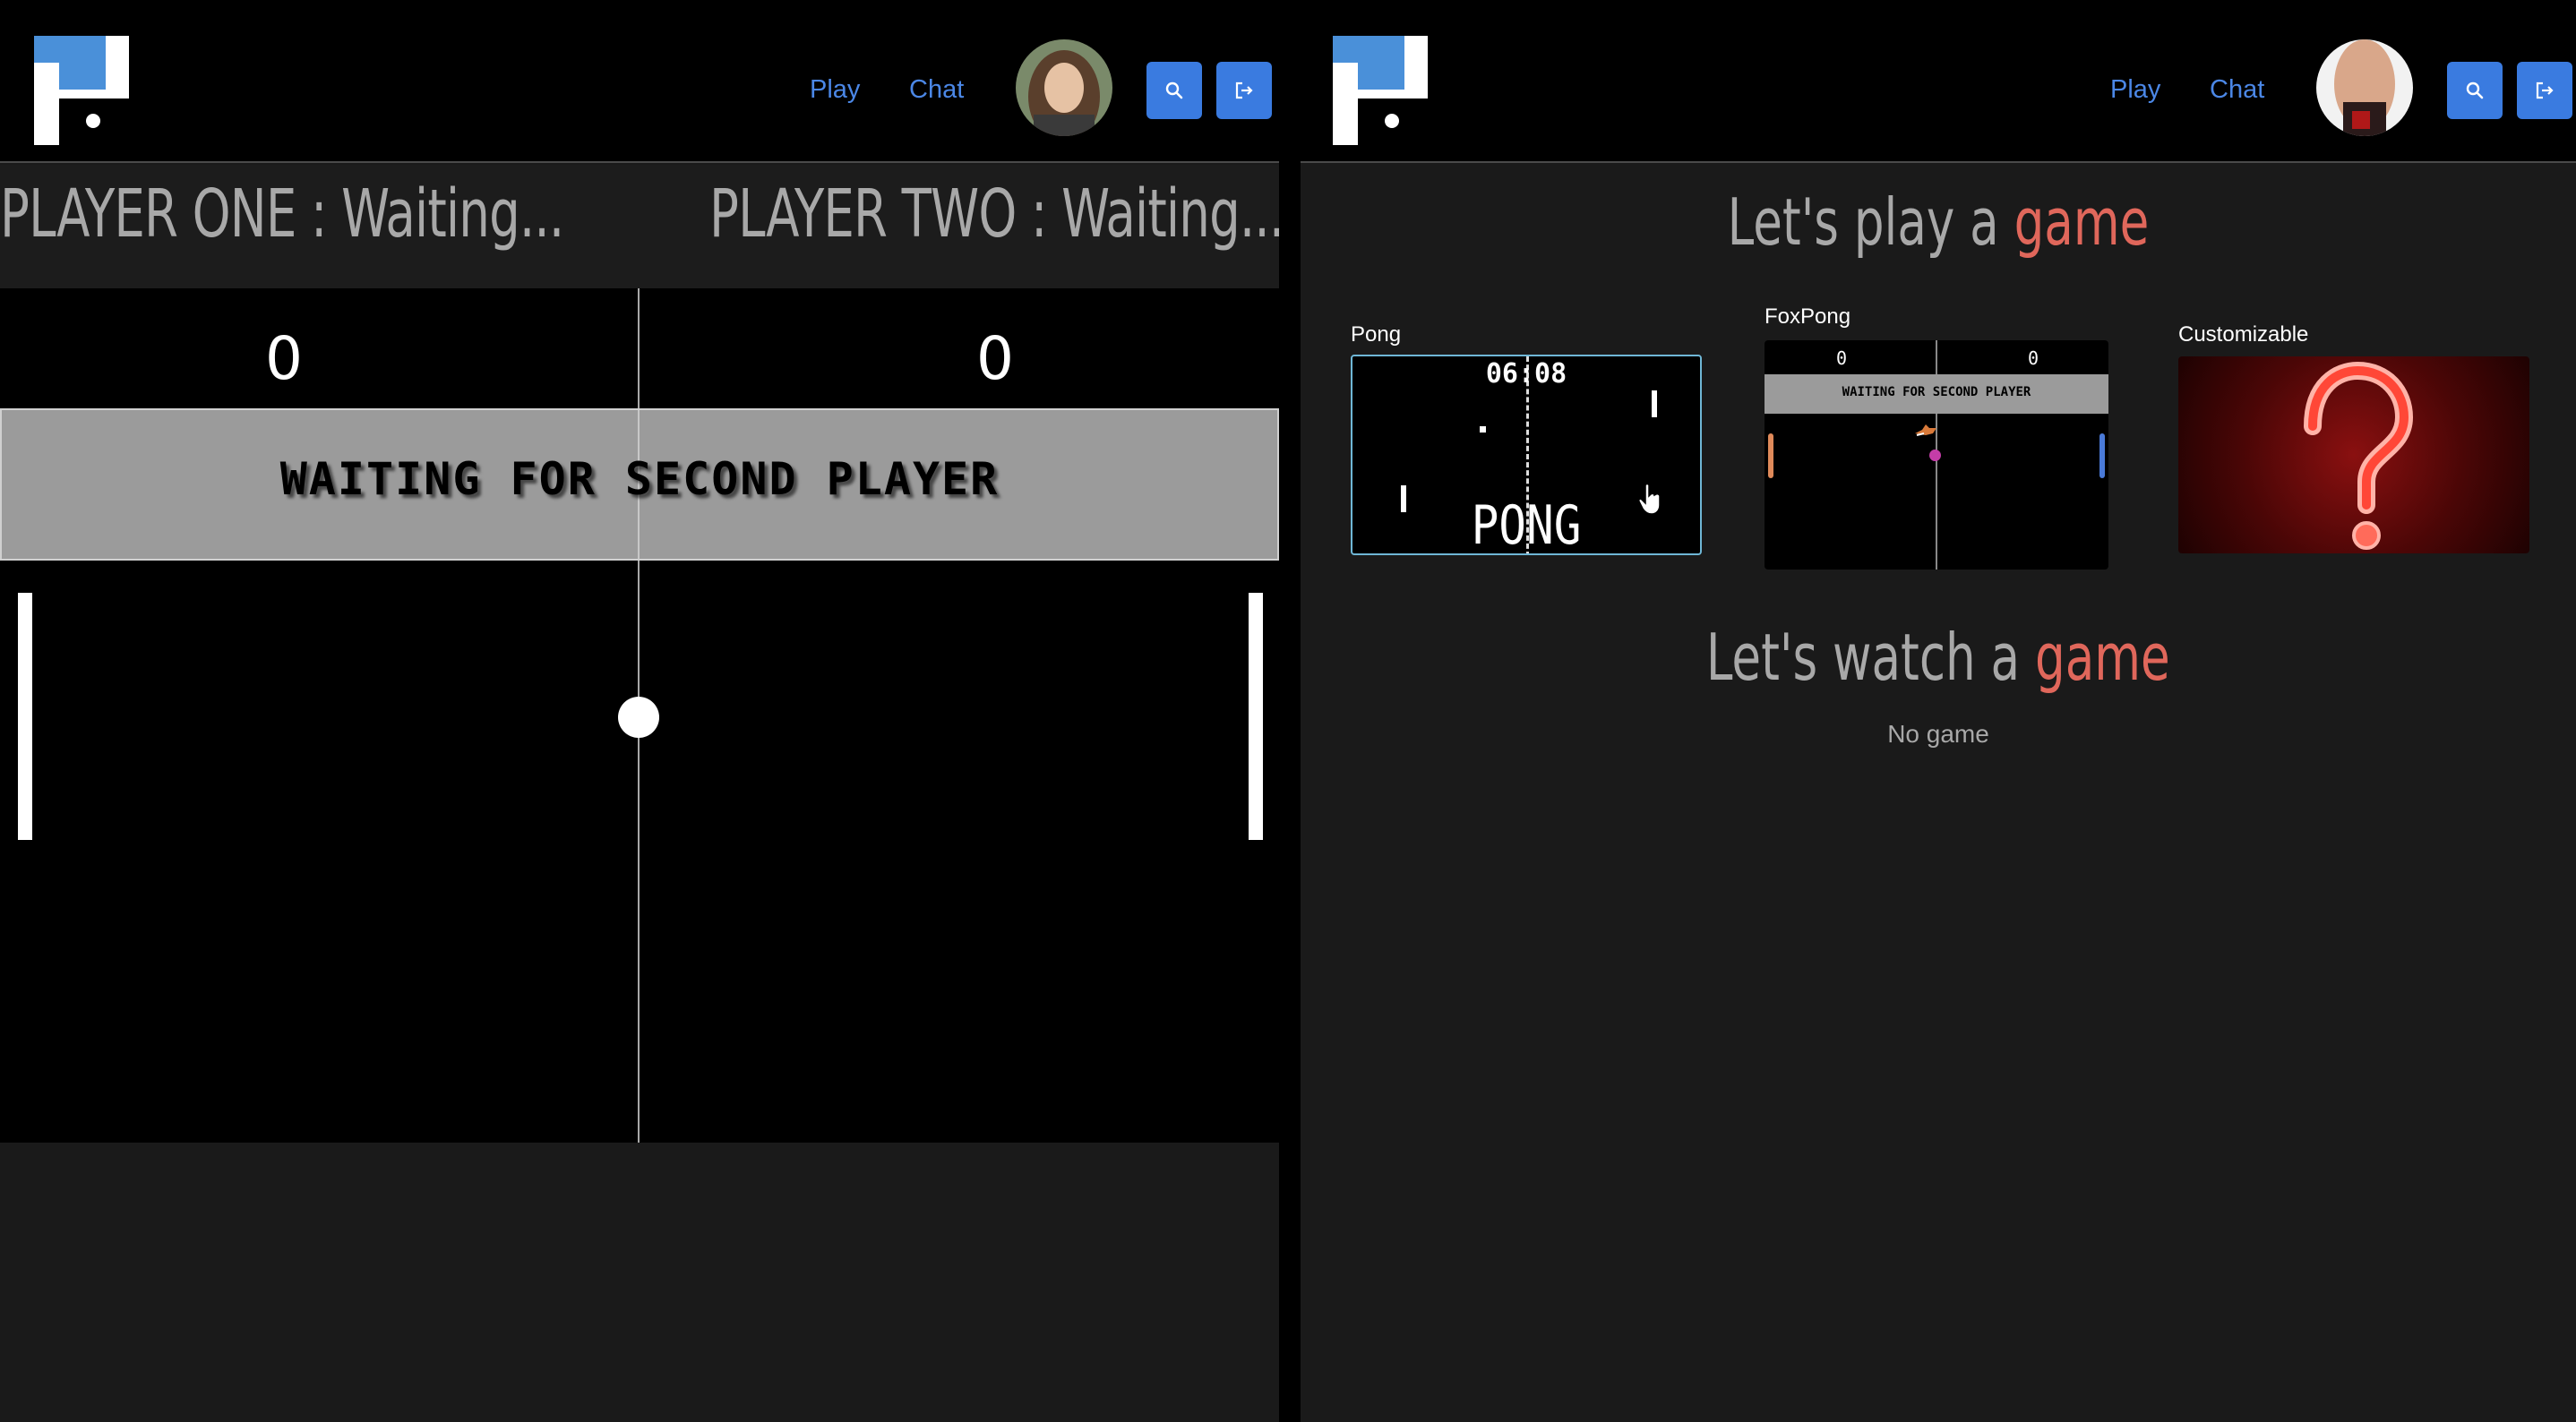 This screenshot has width=2576, height=1422. I want to click on waiting-banner: WAITING FOR SECOND PLAYER, so click(639, 484).